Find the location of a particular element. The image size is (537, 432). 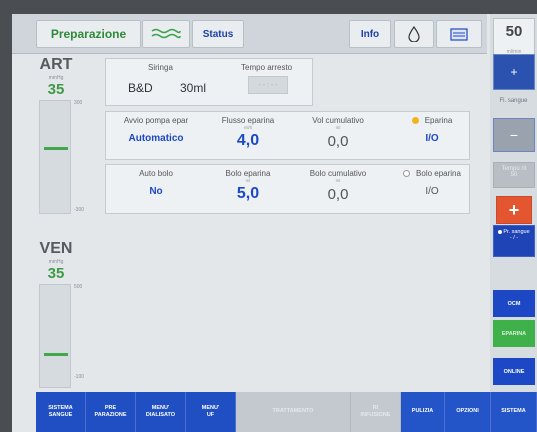

opzioni-button: OPZIONI is located at coordinates (468, 412).